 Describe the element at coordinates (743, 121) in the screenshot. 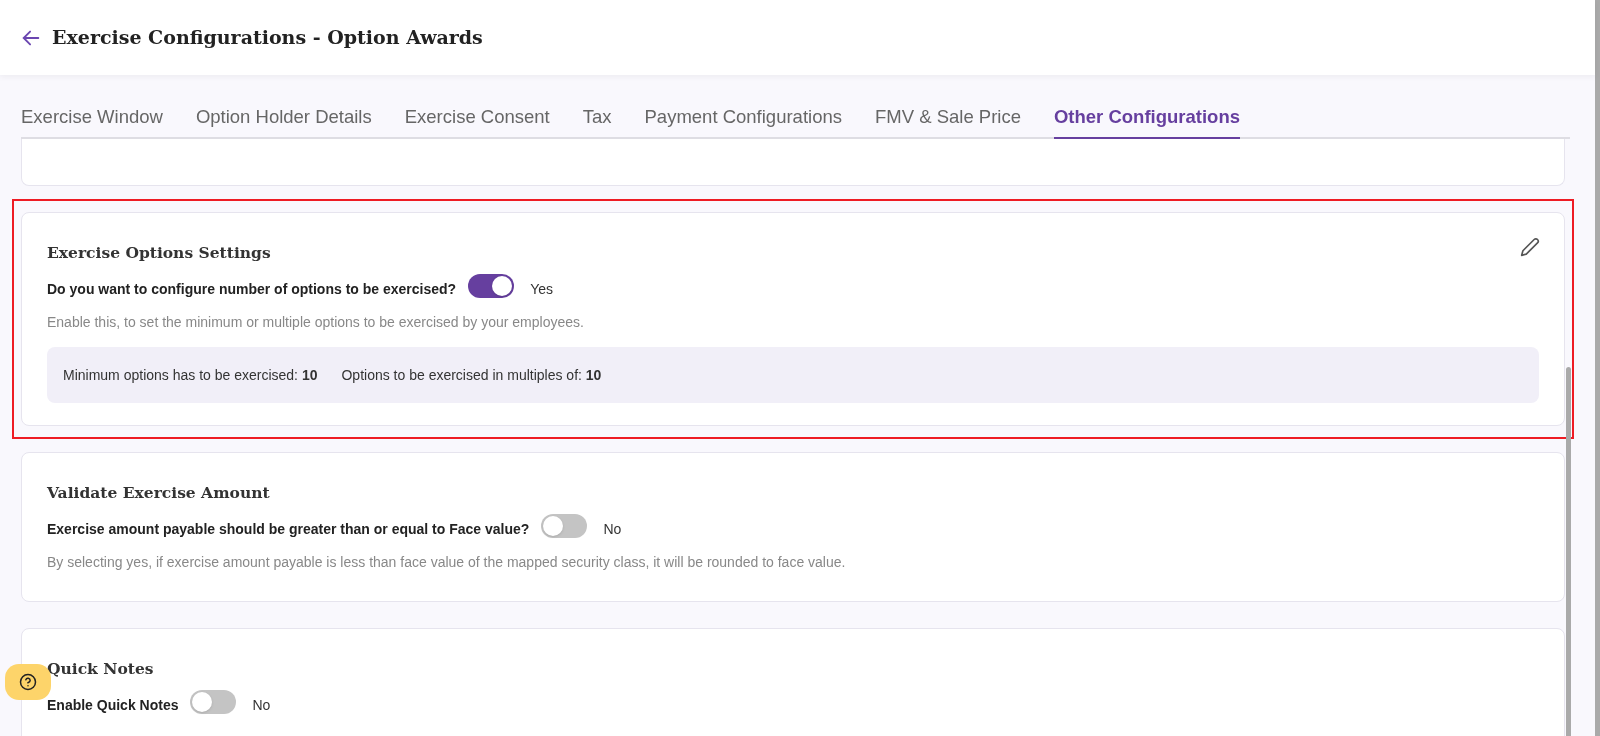

I see `tab: Payment Configurations` at that location.